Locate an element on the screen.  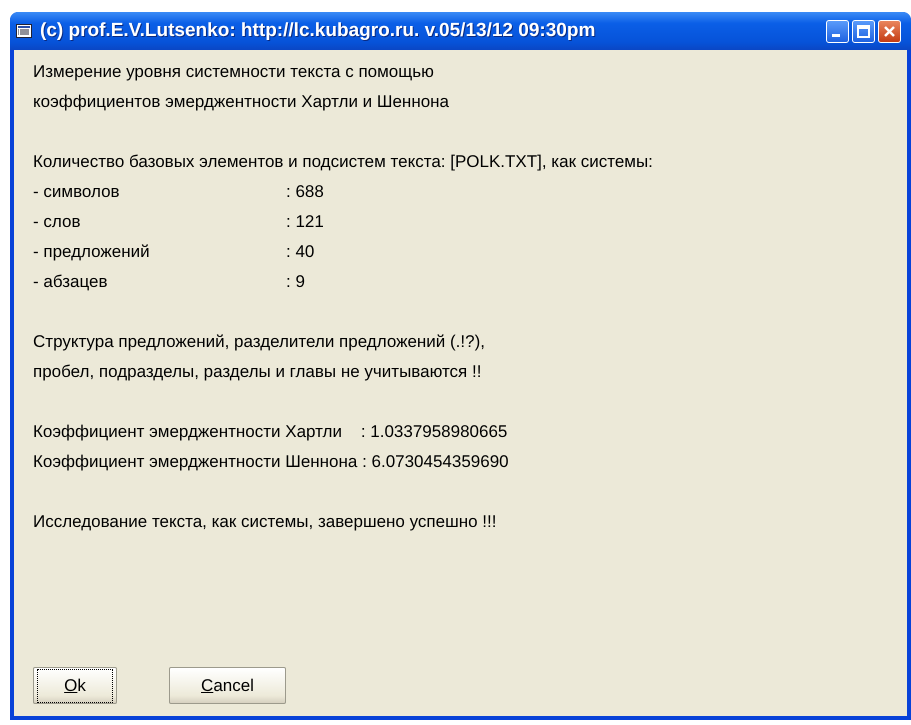
window-menu-icon is located at coordinates (24, 31).